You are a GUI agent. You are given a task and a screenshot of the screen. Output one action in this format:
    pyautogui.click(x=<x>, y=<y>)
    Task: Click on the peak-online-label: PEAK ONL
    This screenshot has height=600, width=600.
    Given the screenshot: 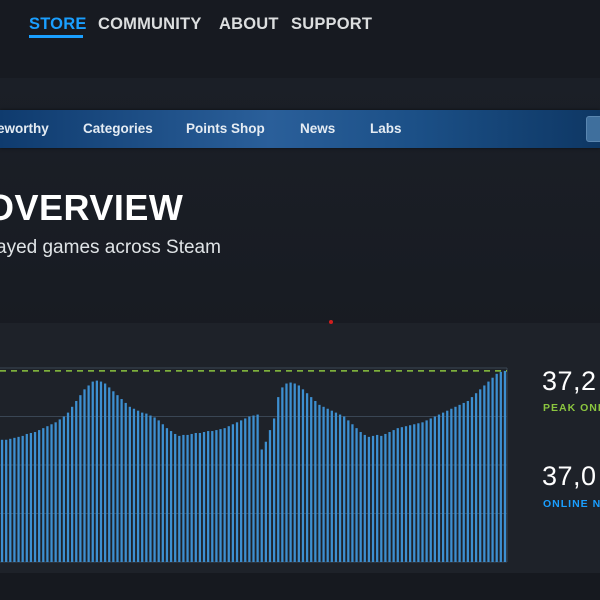 What is the action you would take?
    pyautogui.click(x=571, y=408)
    